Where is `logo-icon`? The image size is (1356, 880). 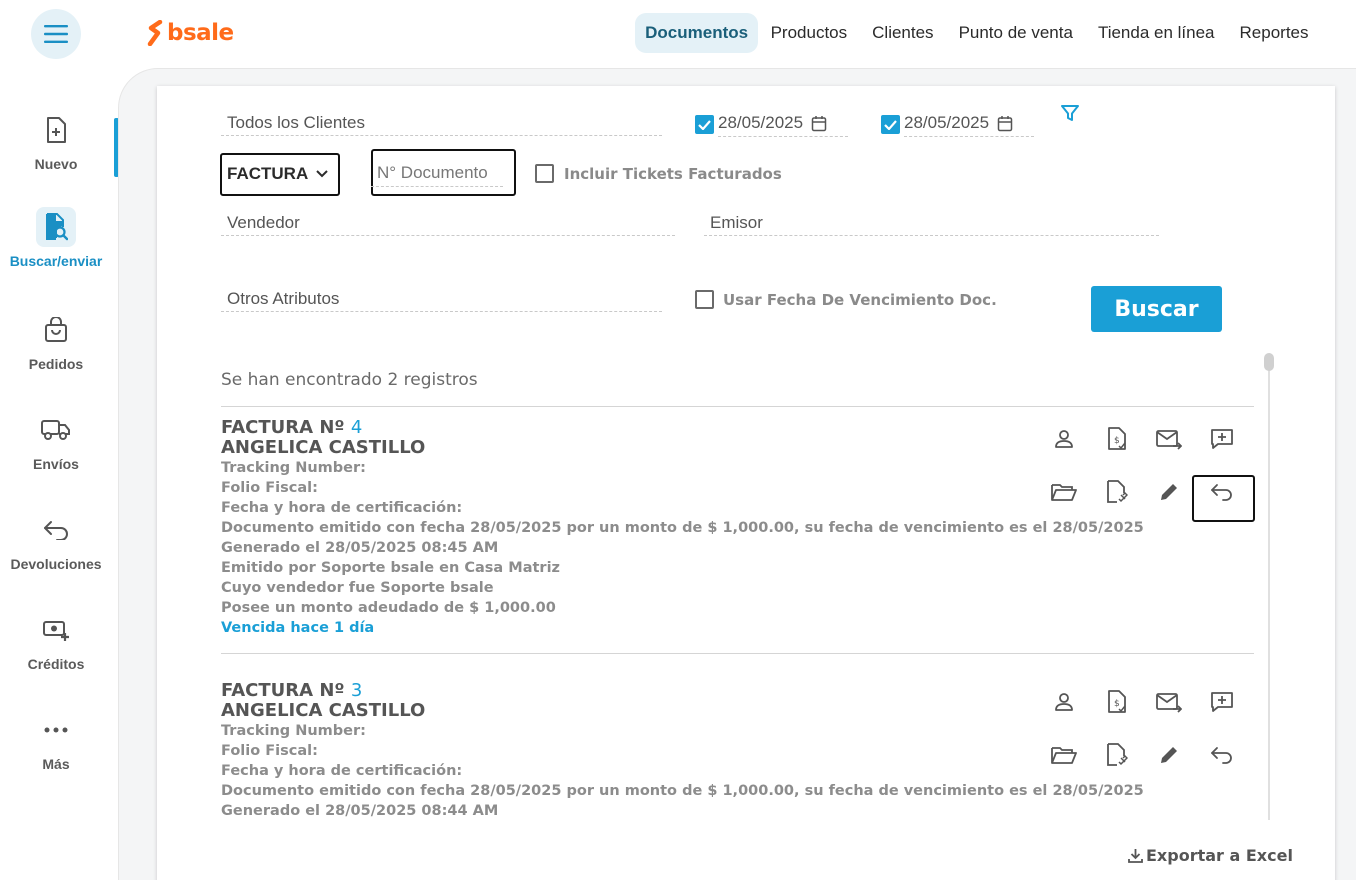
logo-icon is located at coordinates (155, 33).